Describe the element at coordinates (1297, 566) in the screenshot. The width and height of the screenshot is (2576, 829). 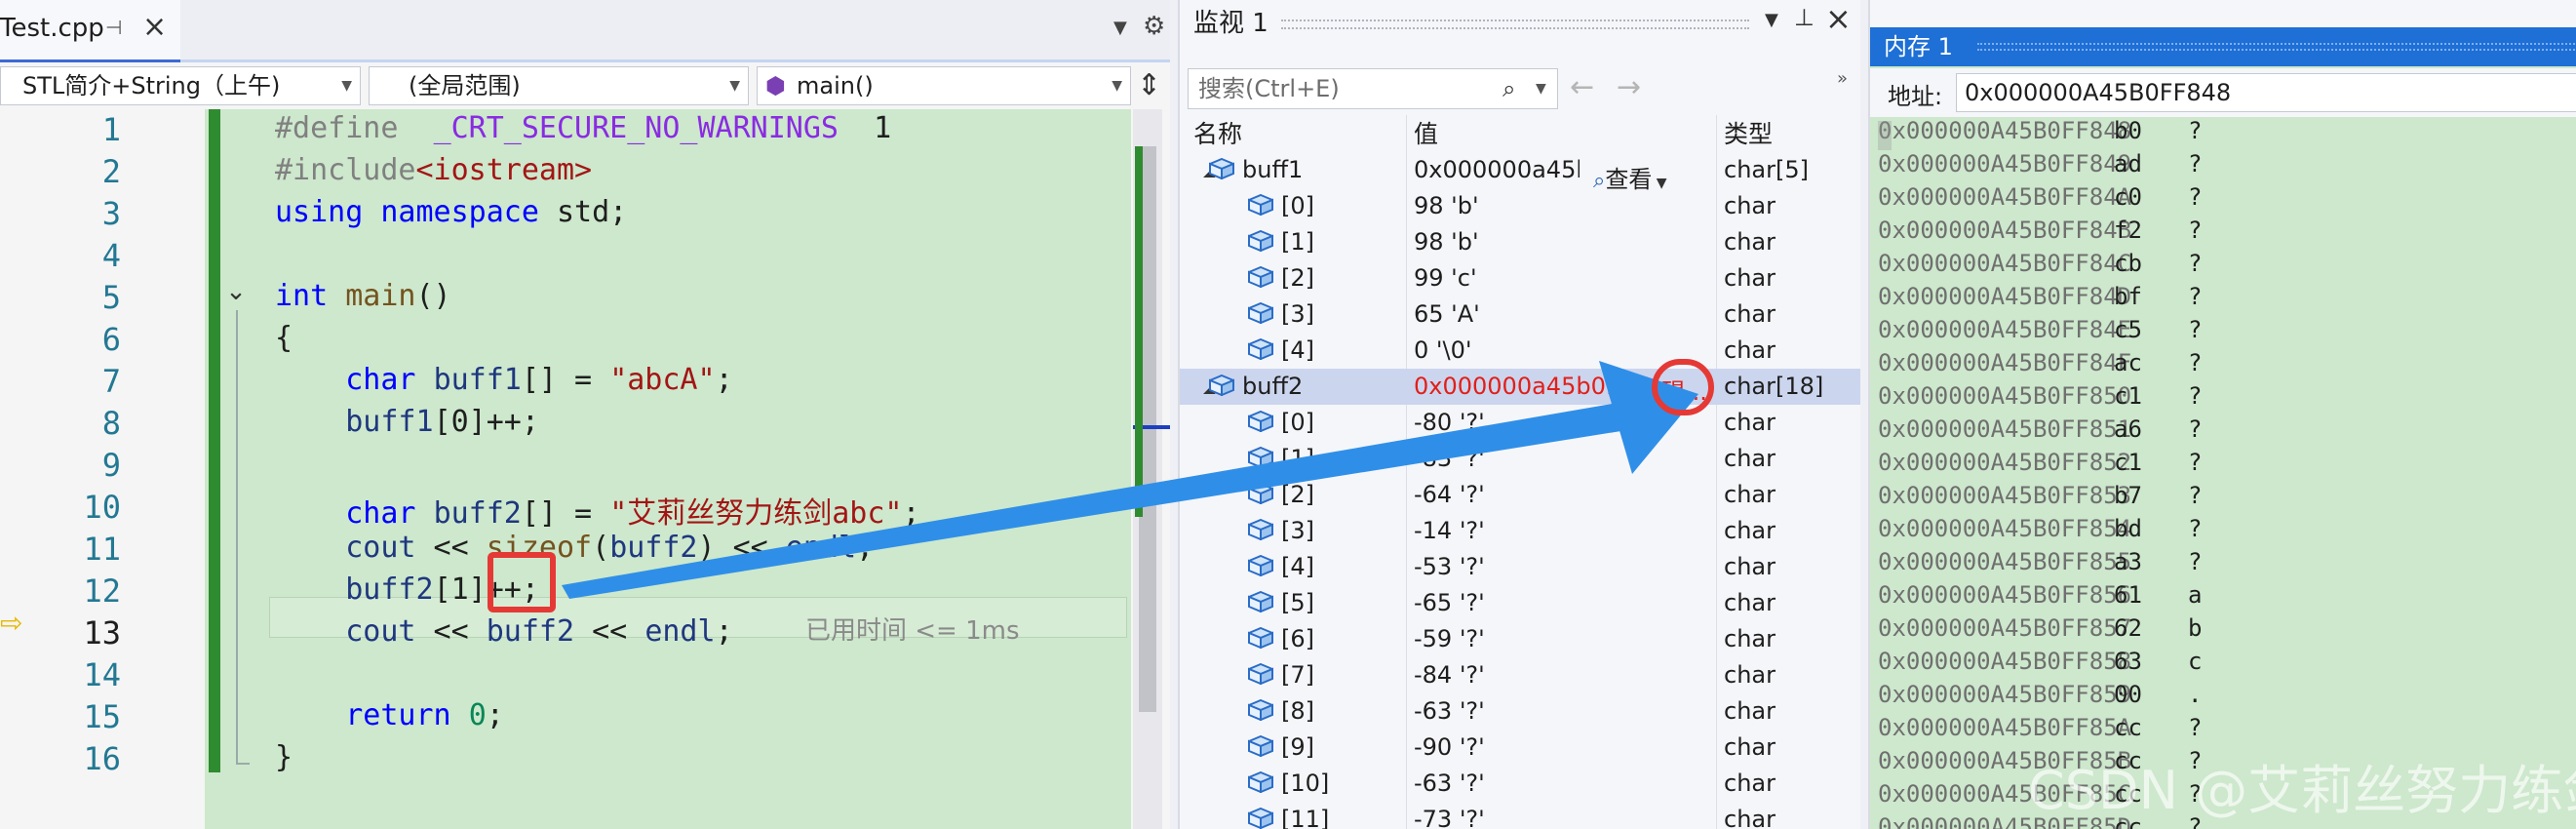
I see `watch-name: [4]` at that location.